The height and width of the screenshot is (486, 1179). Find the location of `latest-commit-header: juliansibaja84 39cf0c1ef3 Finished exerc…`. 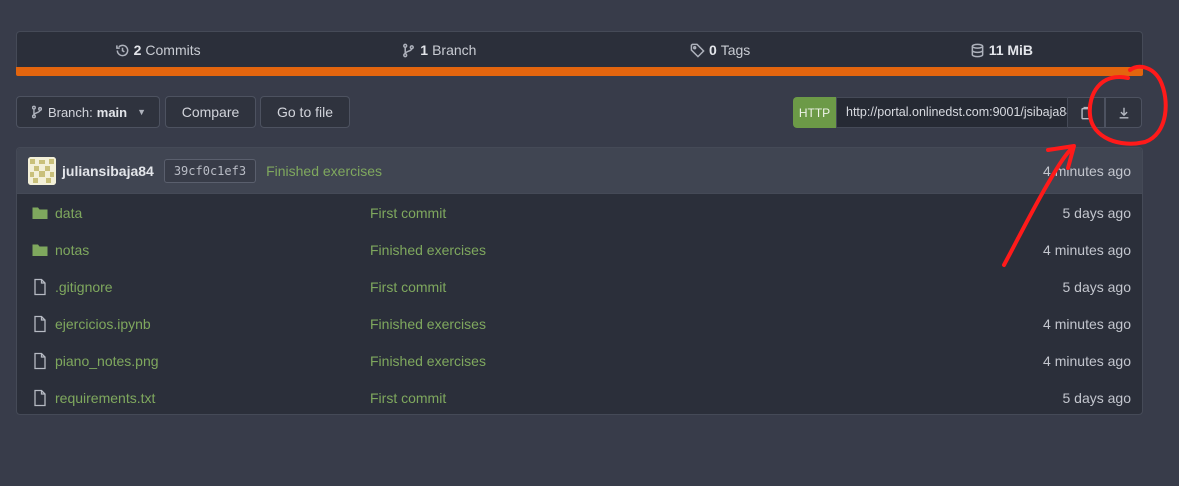

latest-commit-header: juliansibaja84 39cf0c1ef3 Finished exerc… is located at coordinates (579, 171).